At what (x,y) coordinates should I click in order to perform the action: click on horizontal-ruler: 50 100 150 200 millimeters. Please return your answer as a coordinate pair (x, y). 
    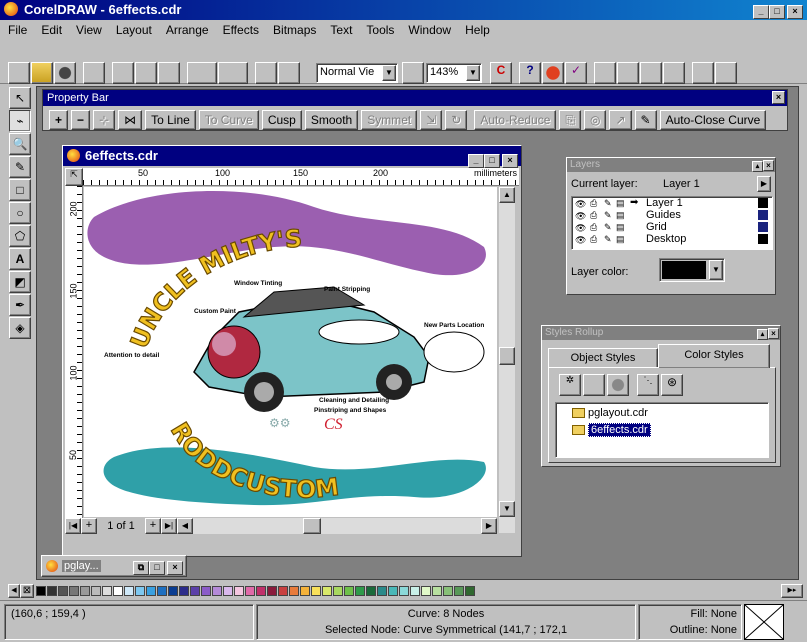
    Looking at the image, I should click on (301, 177).